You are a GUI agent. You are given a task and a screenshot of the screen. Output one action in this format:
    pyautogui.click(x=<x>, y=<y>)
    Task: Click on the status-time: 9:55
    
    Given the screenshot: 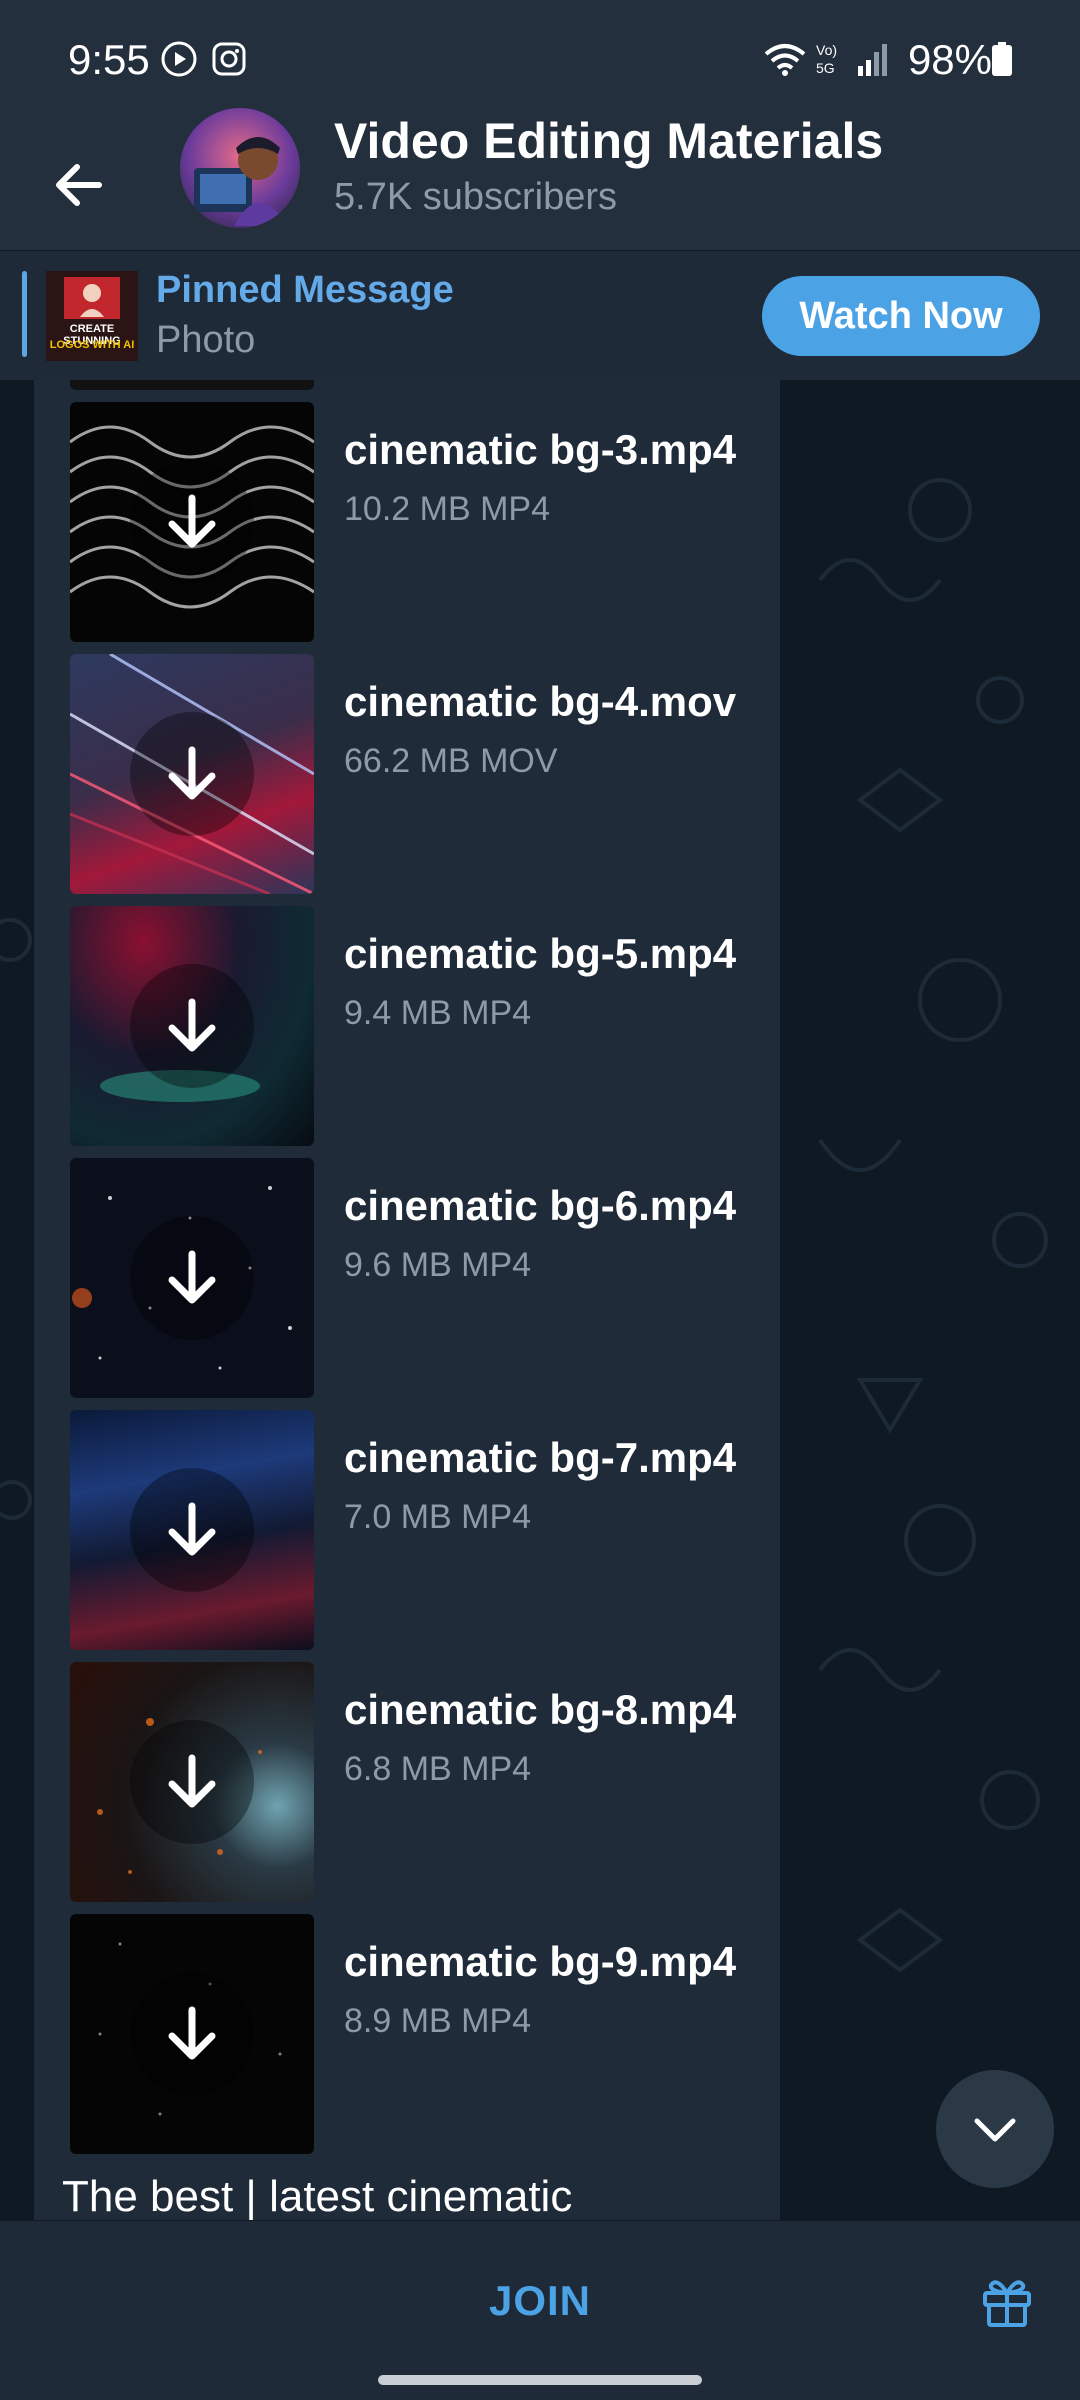 What is the action you would take?
    pyautogui.click(x=109, y=59)
    